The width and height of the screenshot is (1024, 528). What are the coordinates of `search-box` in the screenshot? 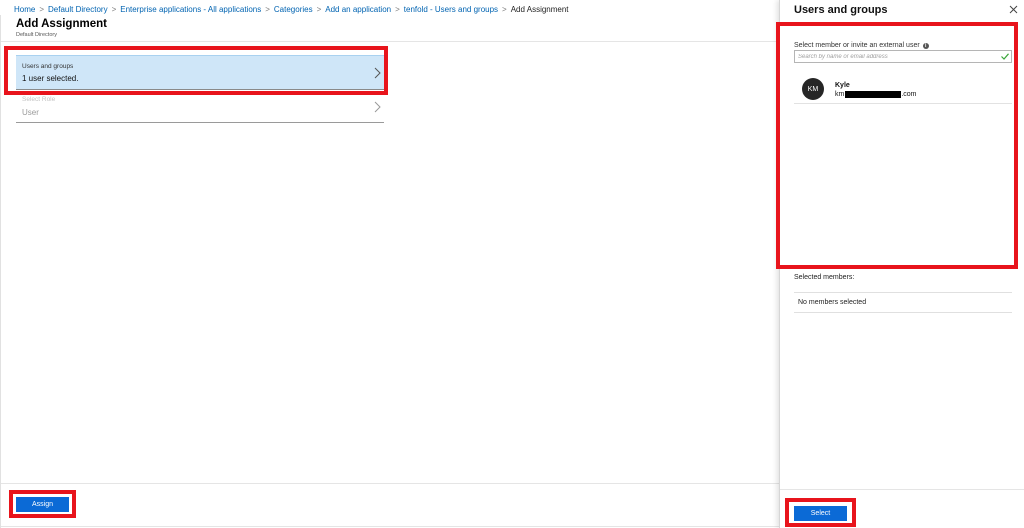 It's located at (903, 56).